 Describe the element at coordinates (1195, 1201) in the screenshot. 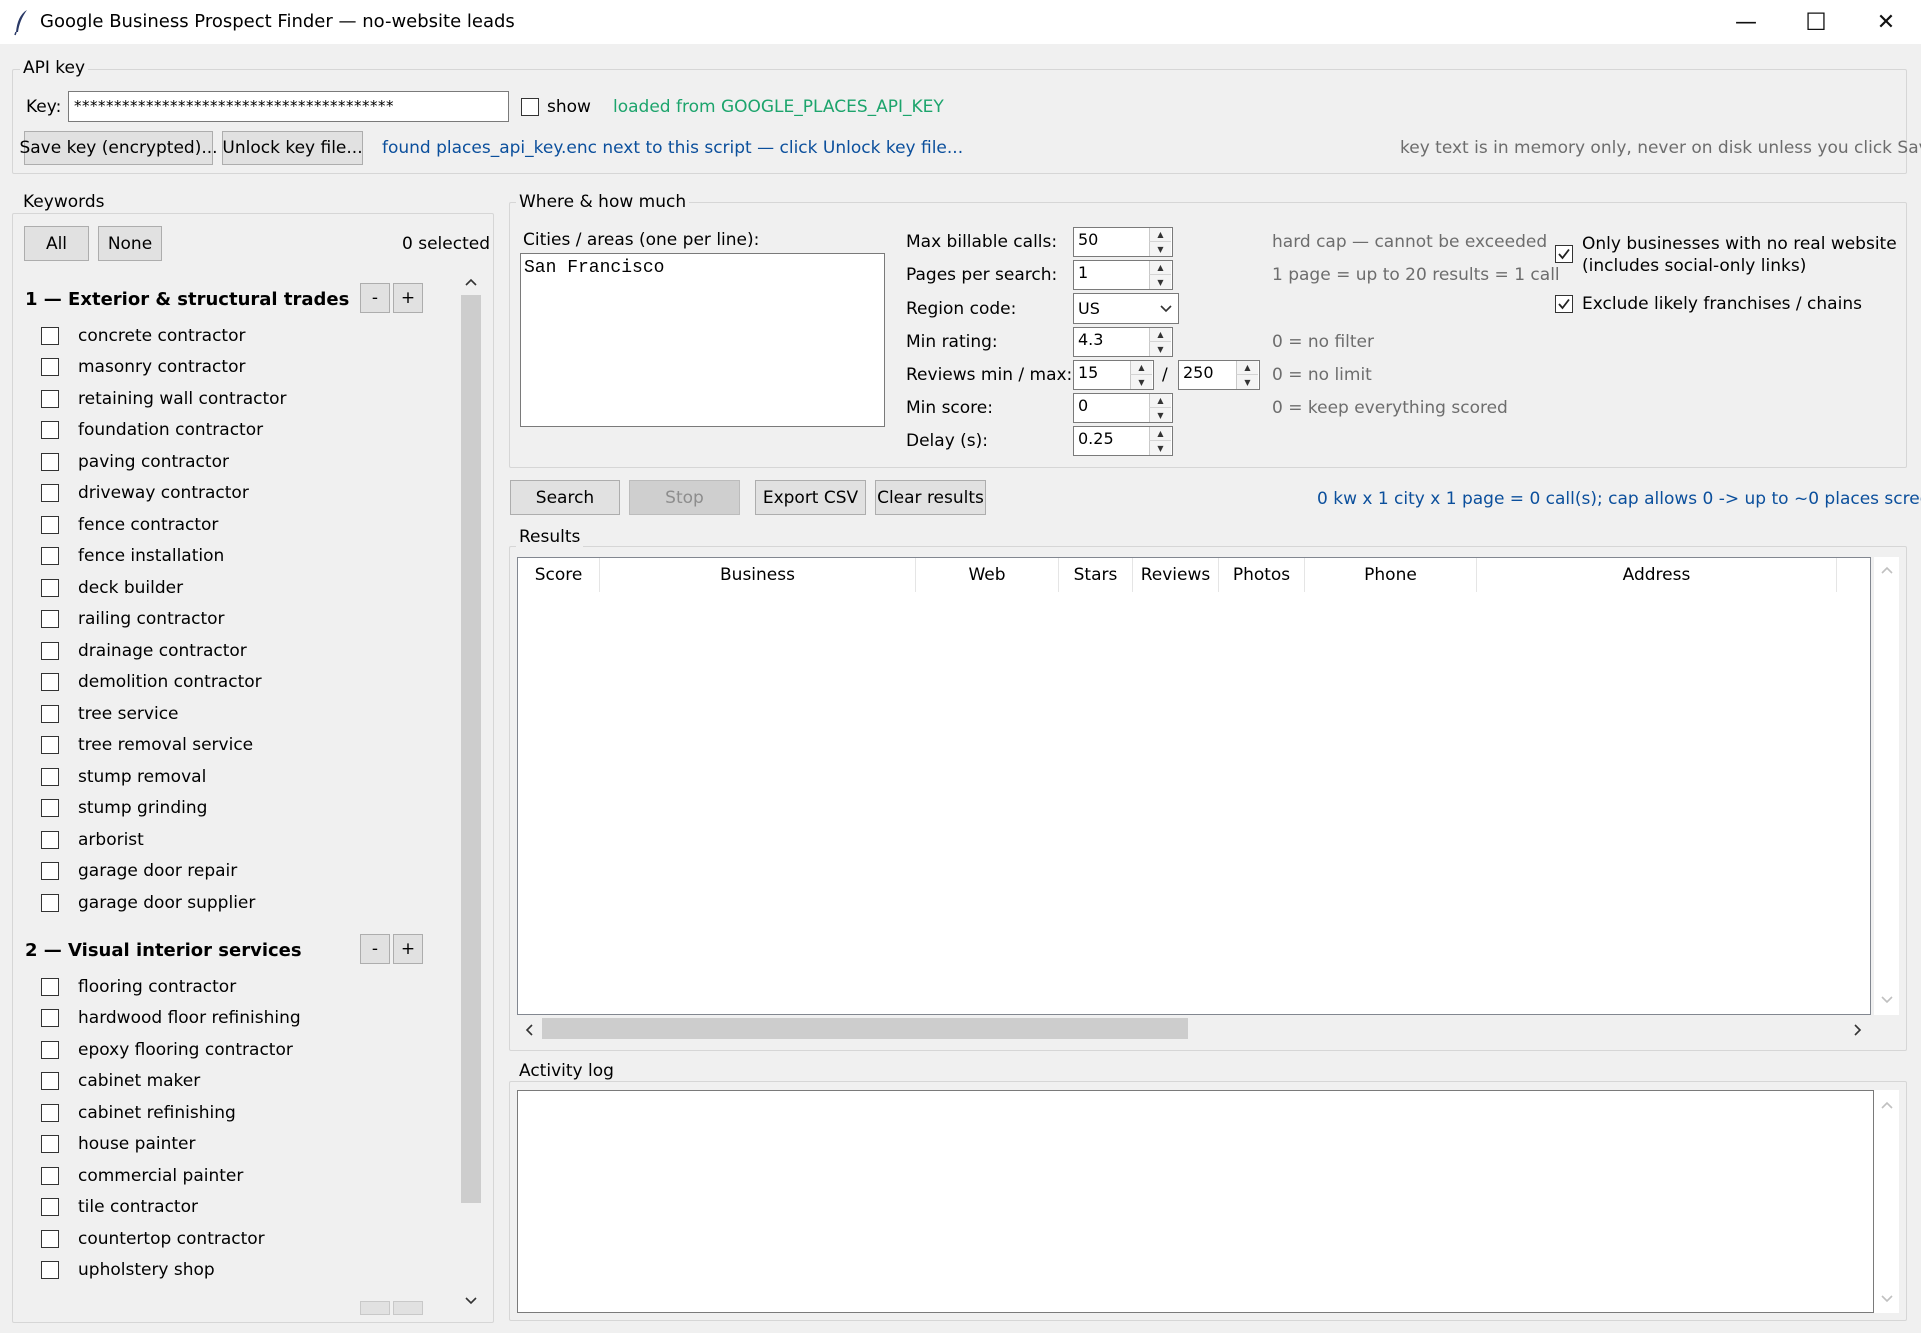

I see `activity-log-textarea` at that location.